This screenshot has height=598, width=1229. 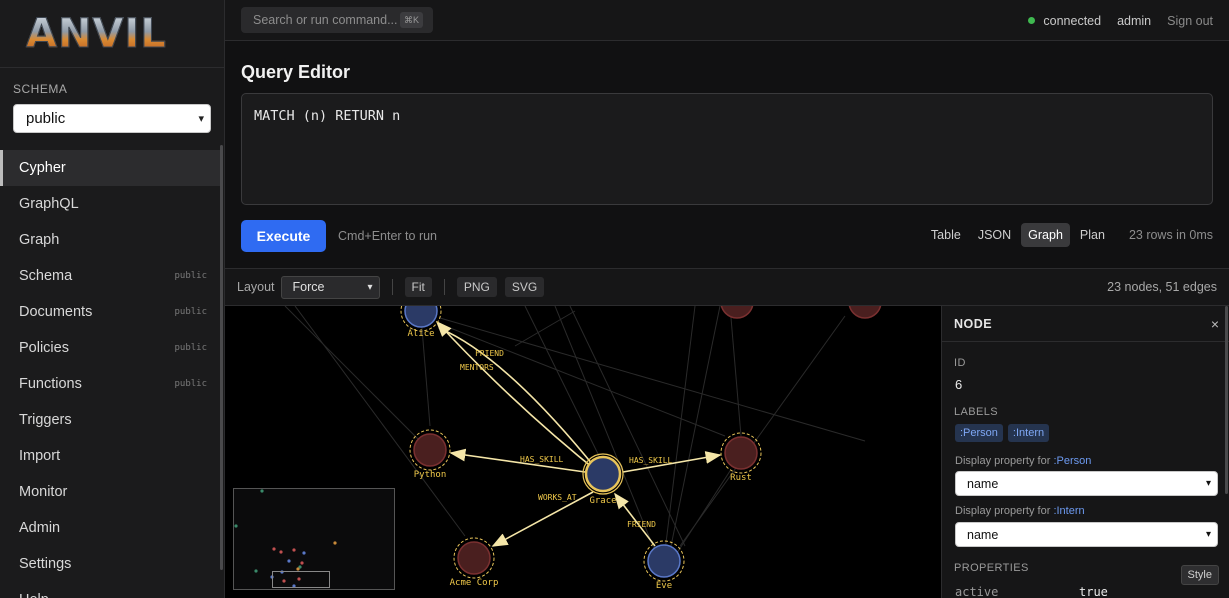 What do you see at coordinates (1134, 21) in the screenshot?
I see `current-user: admin` at bounding box center [1134, 21].